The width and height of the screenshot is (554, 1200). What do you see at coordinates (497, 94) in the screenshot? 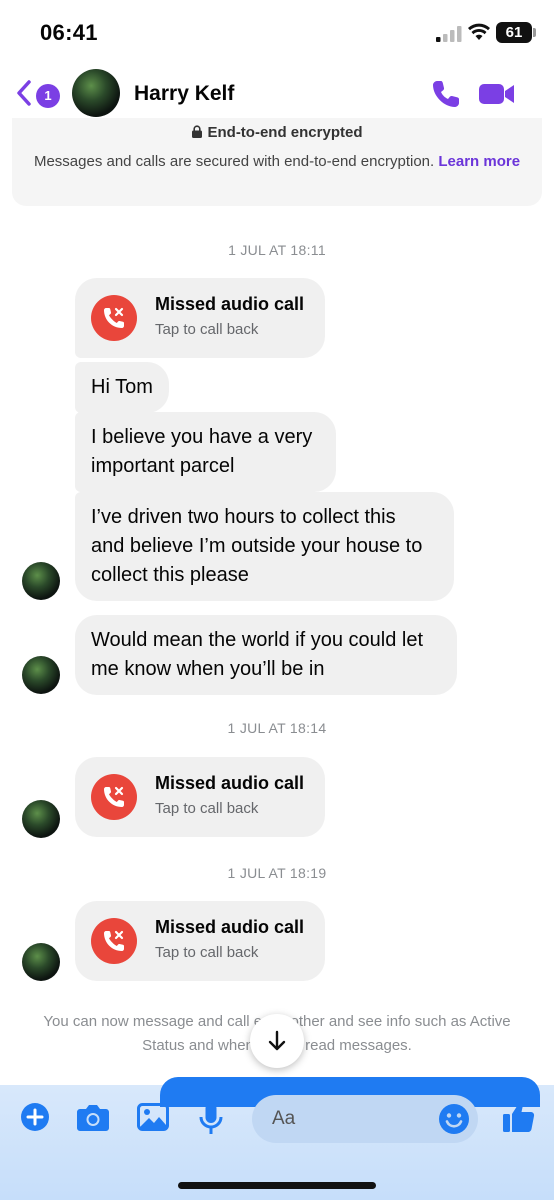
I see `video-camera-icon` at bounding box center [497, 94].